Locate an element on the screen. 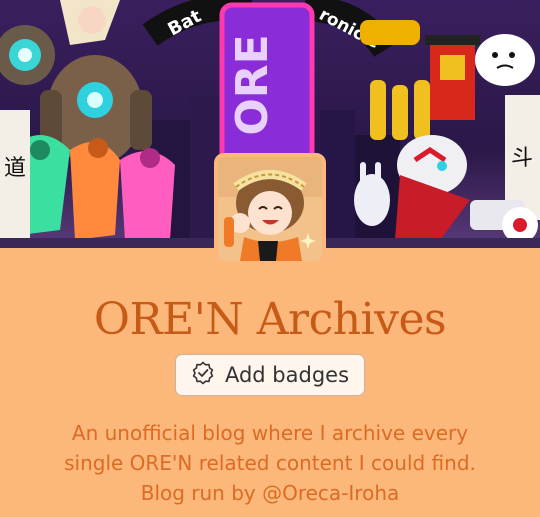  badge-icon is located at coordinates (203, 375).